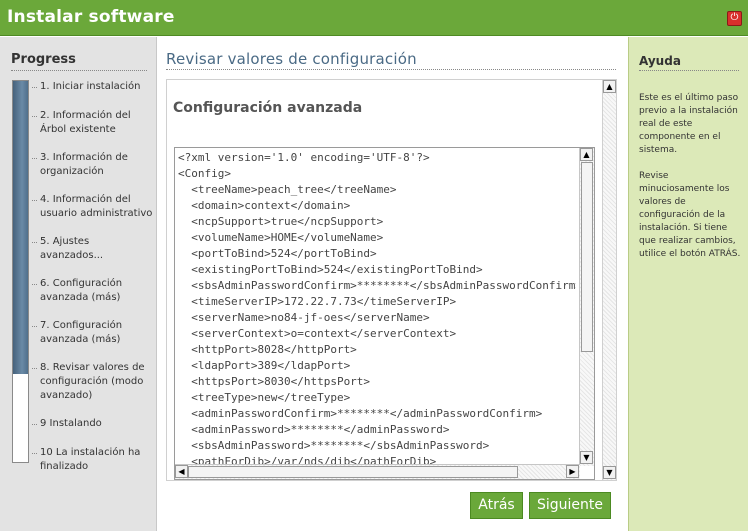  I want to click on config-line: <pathForDib>/var/nds/dib</pathForDib>, so click(307, 459).